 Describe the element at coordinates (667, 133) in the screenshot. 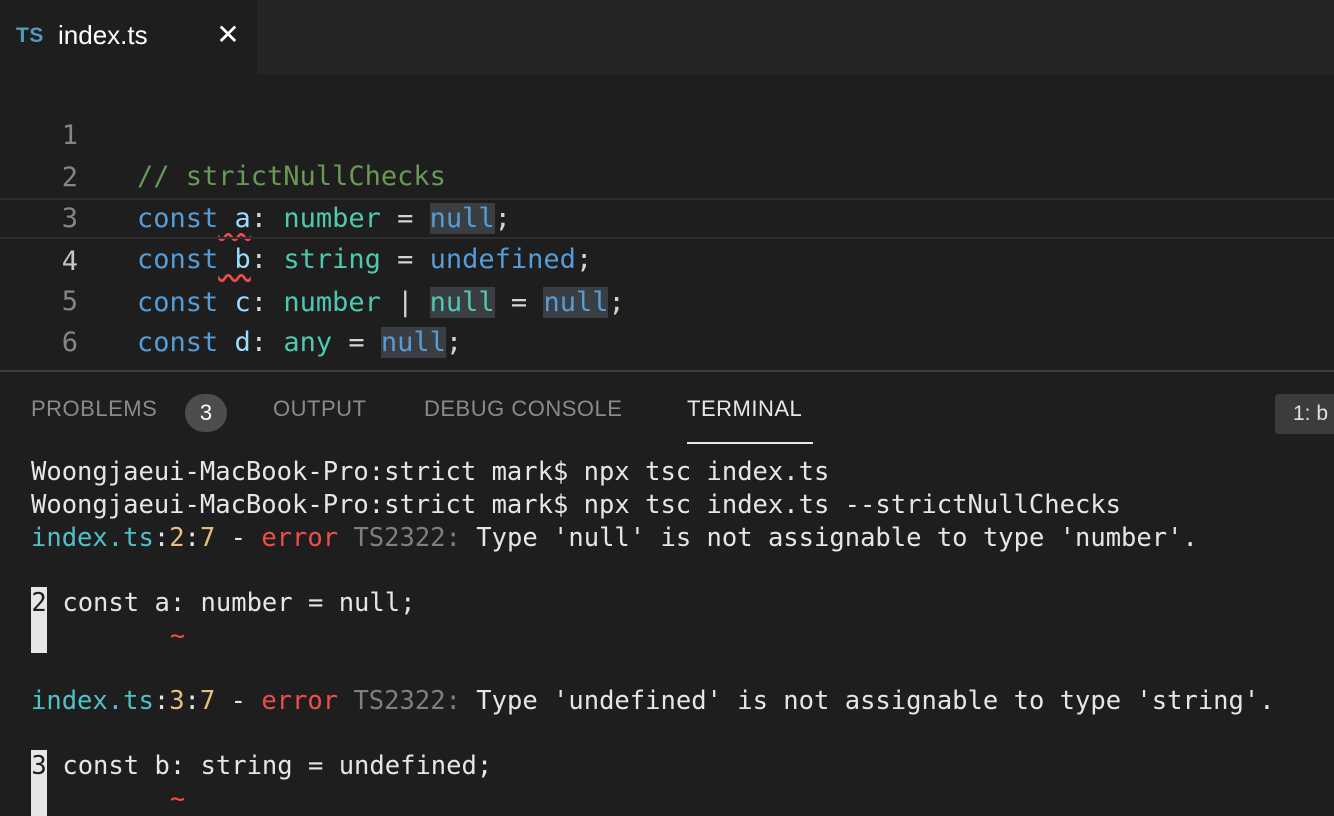

I see `code-line: 1 // strictNullChecks` at that location.